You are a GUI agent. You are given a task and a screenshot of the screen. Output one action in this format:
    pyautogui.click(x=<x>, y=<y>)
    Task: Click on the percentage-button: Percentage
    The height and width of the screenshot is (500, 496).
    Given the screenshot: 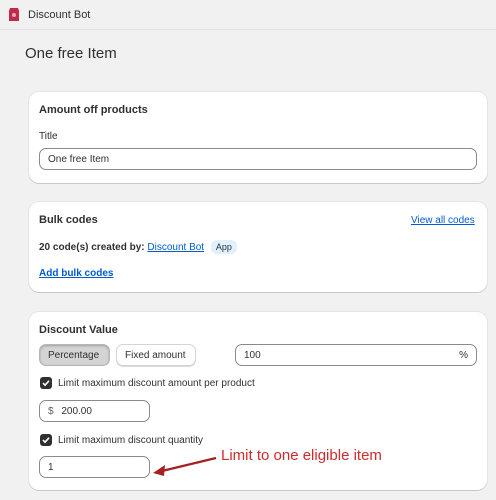 What is the action you would take?
    pyautogui.click(x=74, y=355)
    